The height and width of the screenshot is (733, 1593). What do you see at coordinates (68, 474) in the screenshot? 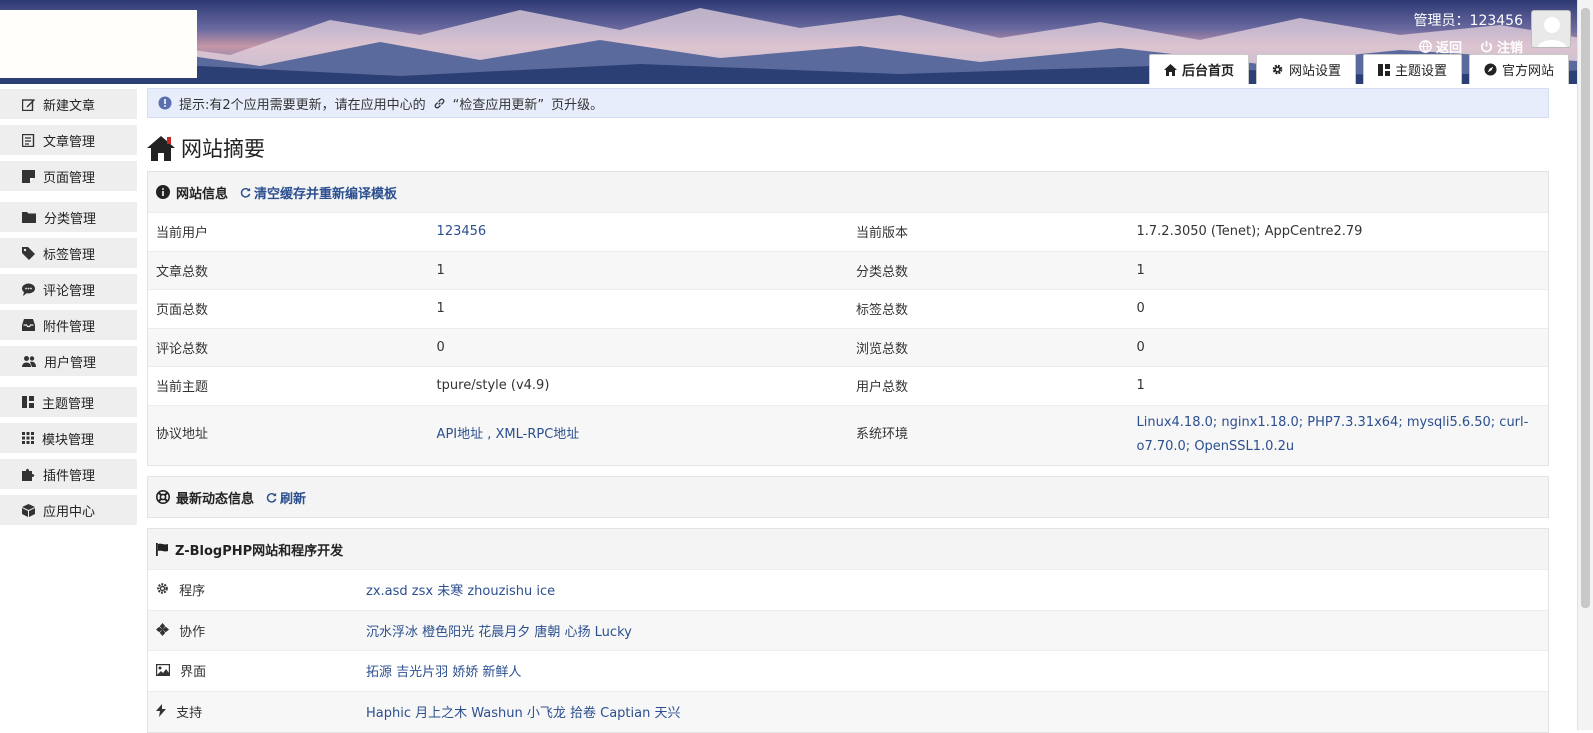
I see `sidebar-item-plugins: 插件管理` at bounding box center [68, 474].